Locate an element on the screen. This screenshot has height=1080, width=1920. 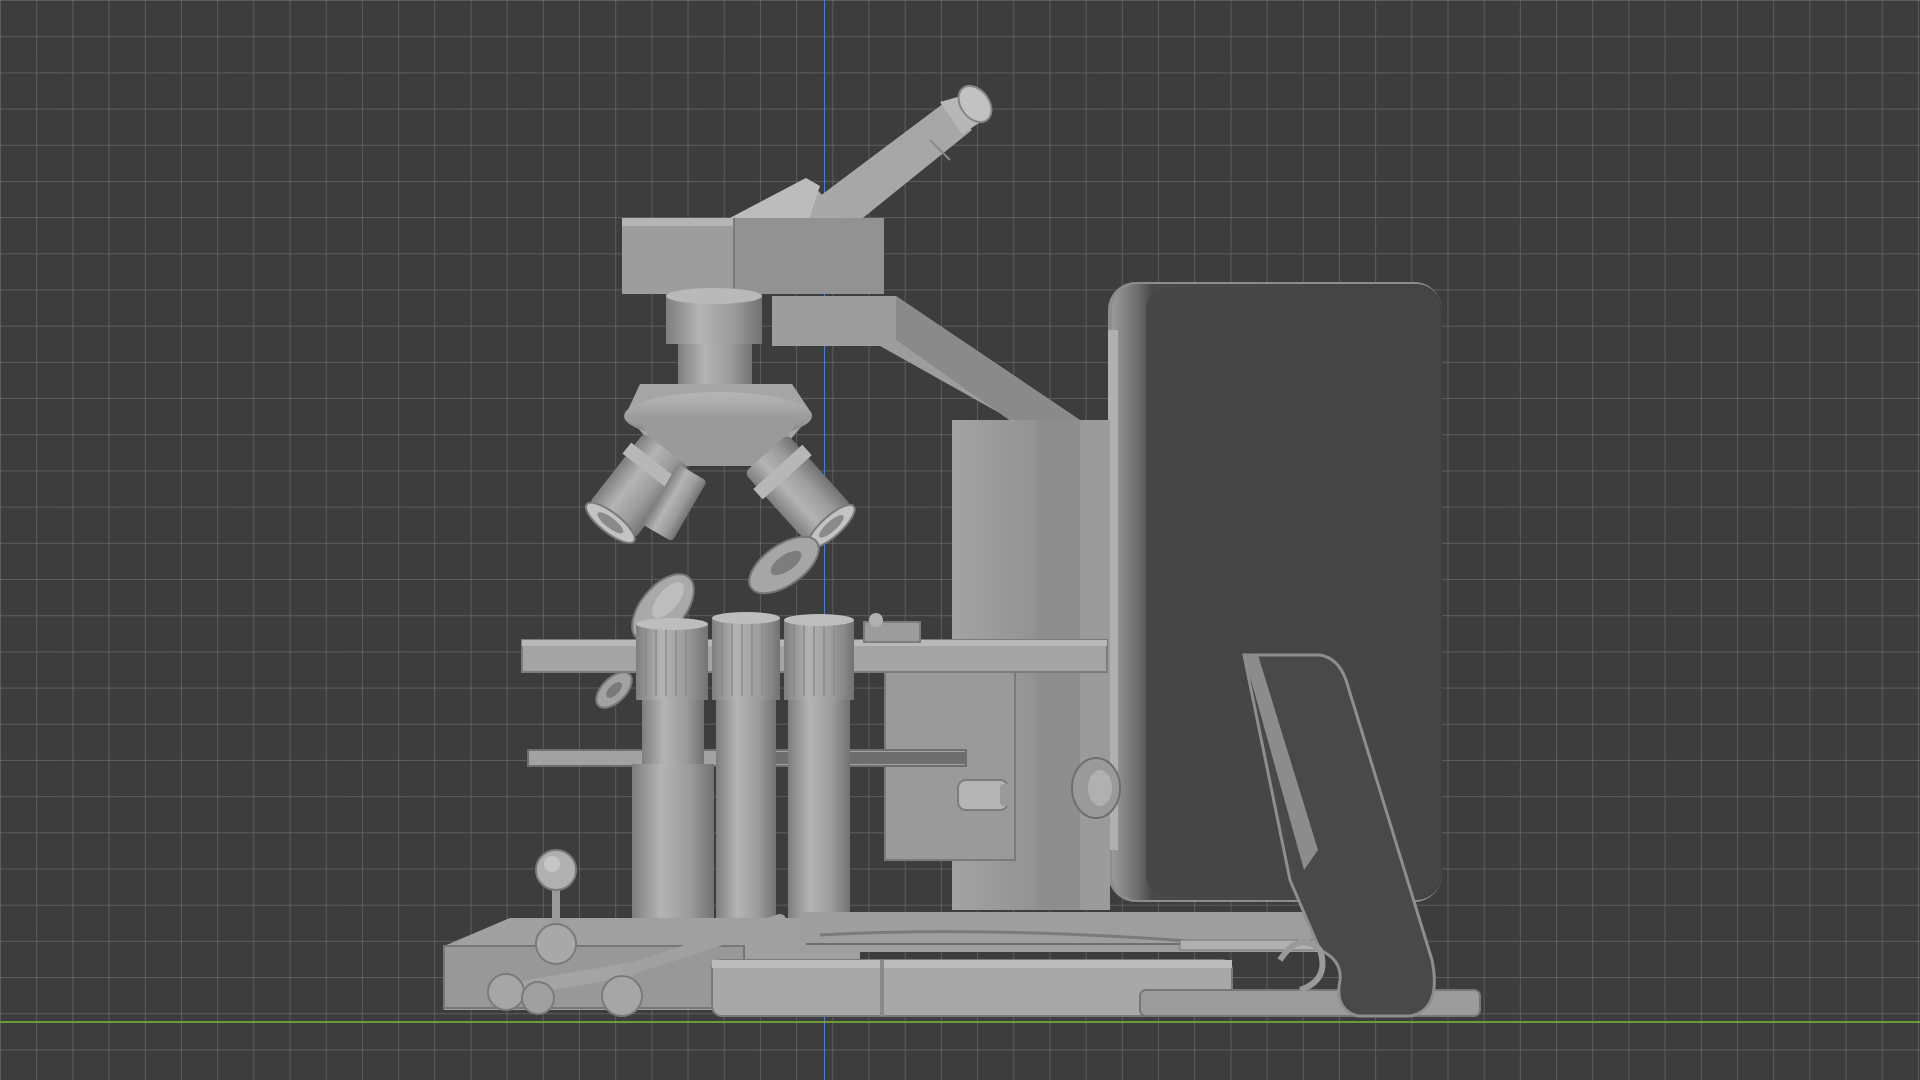
focus-knob-small is located at coordinates (984, 795).